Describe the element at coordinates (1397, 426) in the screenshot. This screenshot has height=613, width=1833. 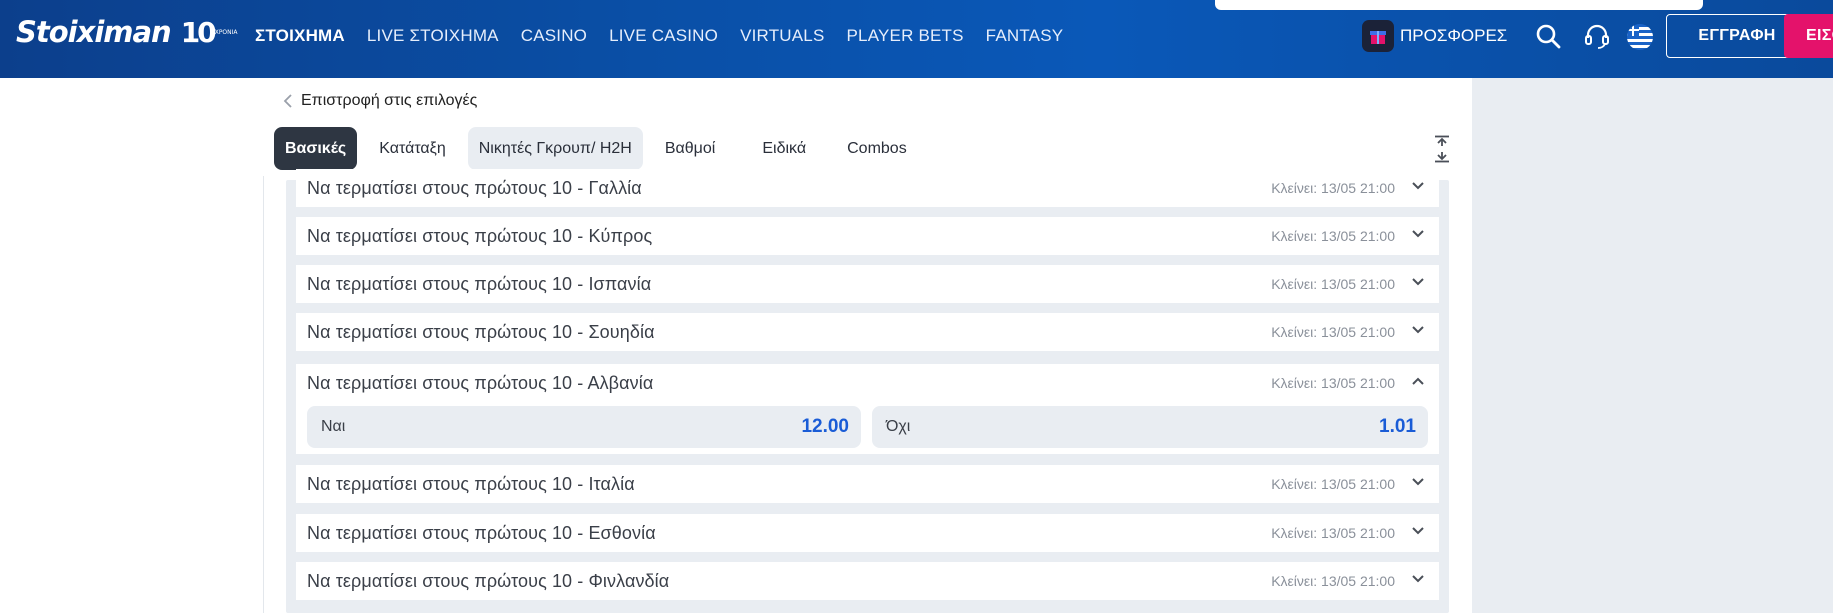
I see `odd-value-no: 1.01` at that location.